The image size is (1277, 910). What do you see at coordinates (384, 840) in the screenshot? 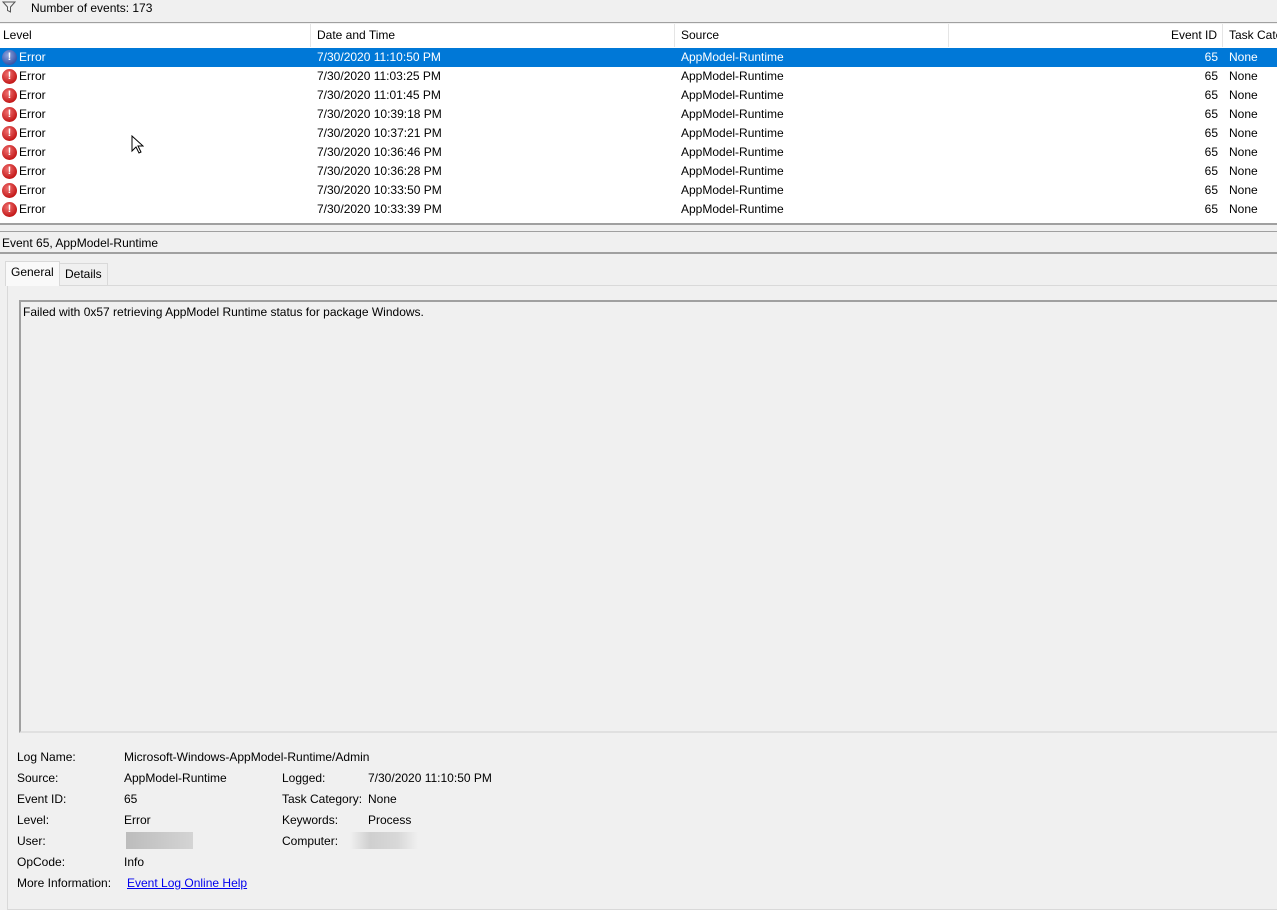
I see `computer-value-redacted` at bounding box center [384, 840].